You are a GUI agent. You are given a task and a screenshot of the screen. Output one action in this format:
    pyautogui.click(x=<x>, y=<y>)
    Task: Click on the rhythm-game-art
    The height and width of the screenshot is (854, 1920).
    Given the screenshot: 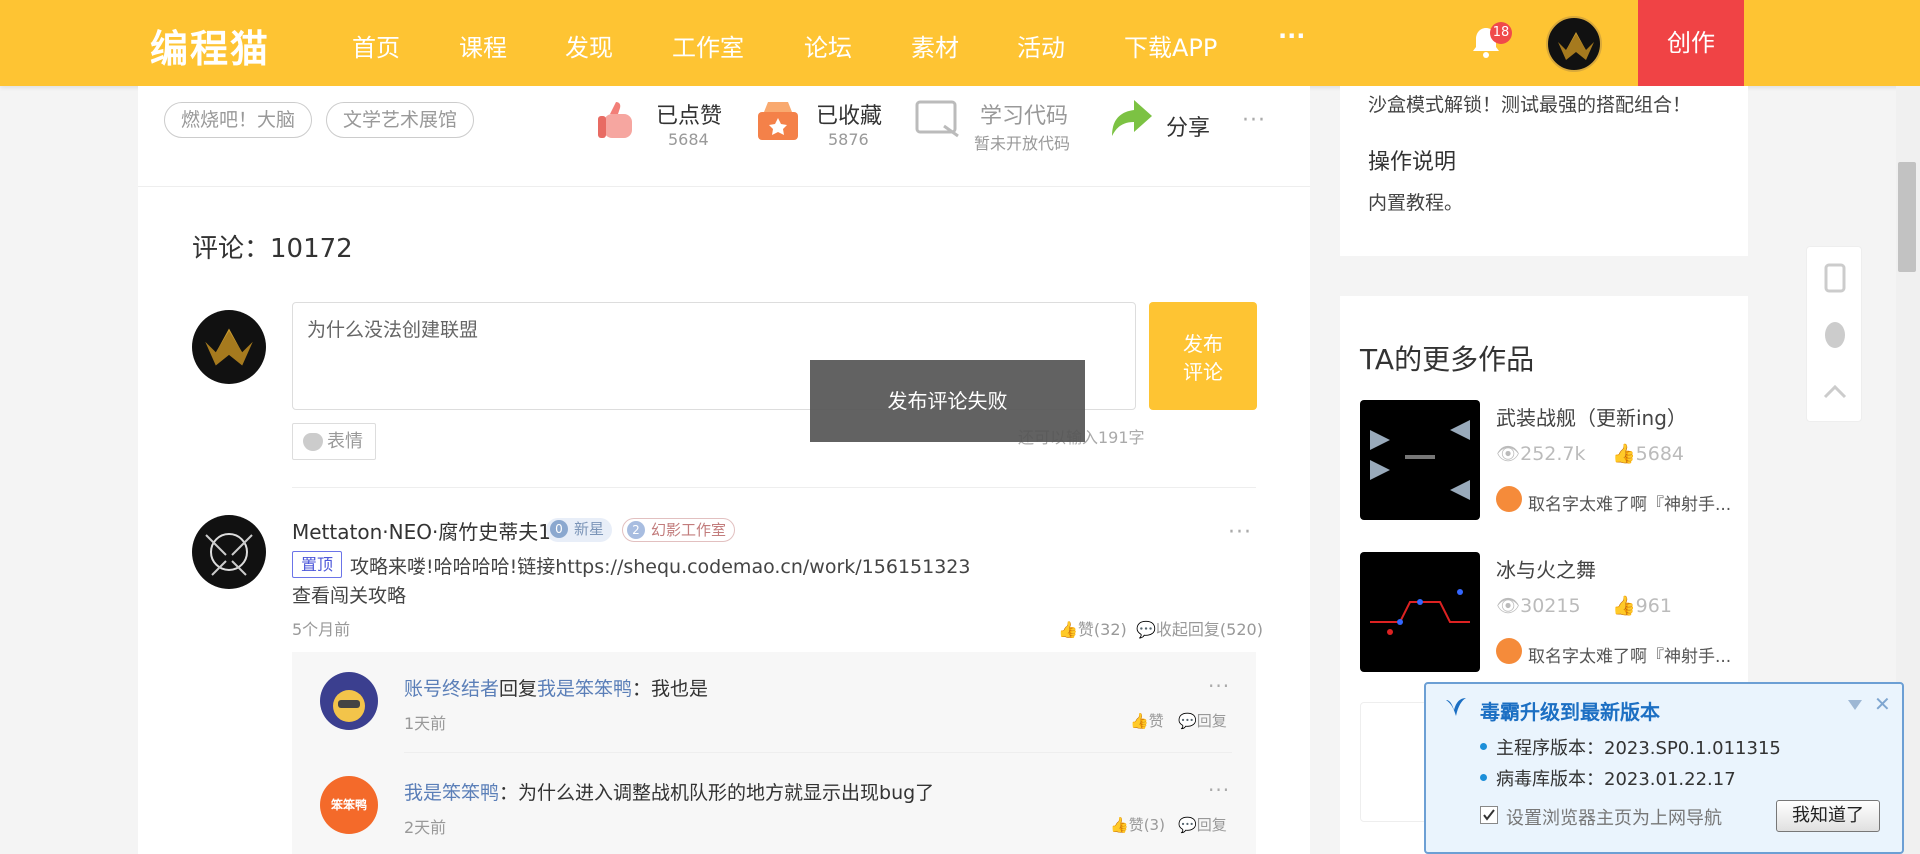 What is the action you would take?
    pyautogui.click(x=1420, y=612)
    